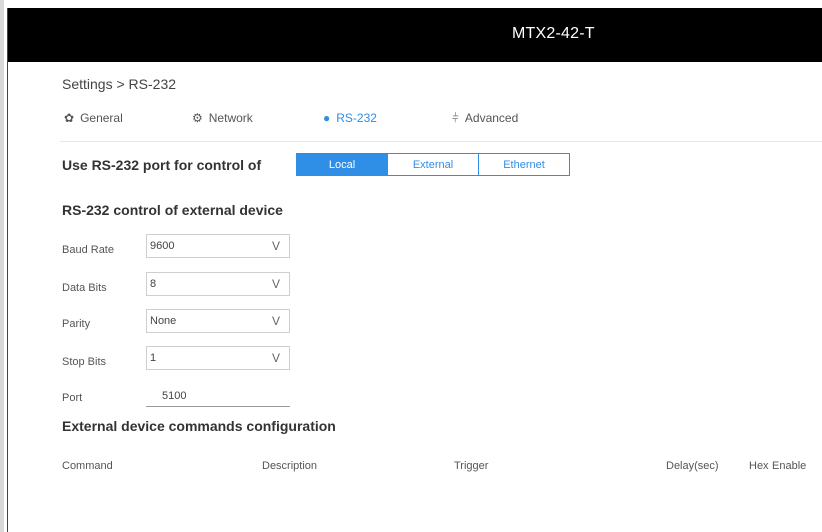 Image resolution: width=822 pixels, height=532 pixels. I want to click on tab-general: ✿ General, so click(93, 118).